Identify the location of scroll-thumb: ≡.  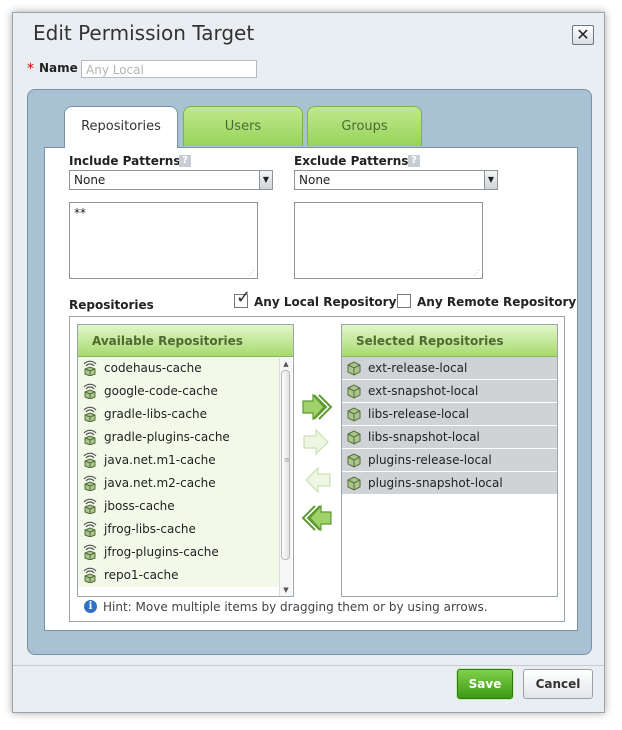
(285, 465).